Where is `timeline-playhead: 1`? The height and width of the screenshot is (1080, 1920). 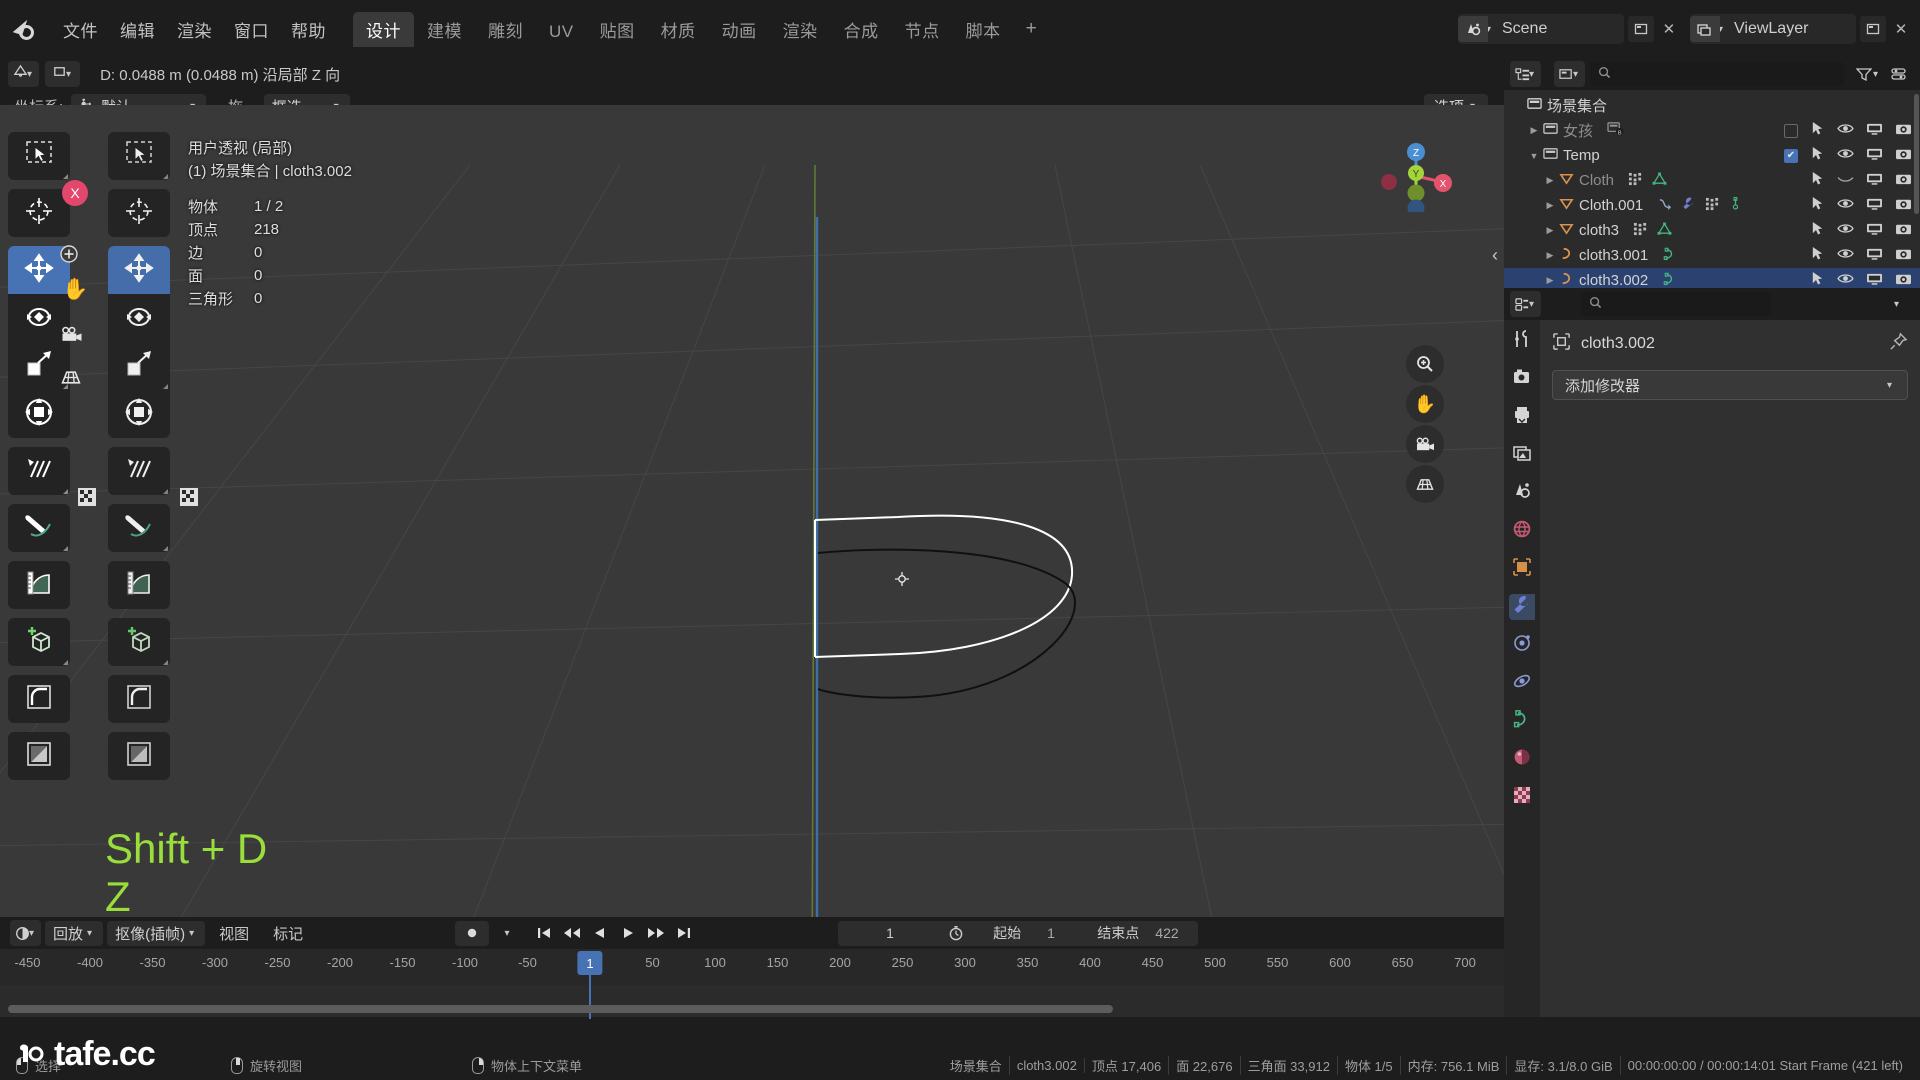 timeline-playhead: 1 is located at coordinates (590, 963).